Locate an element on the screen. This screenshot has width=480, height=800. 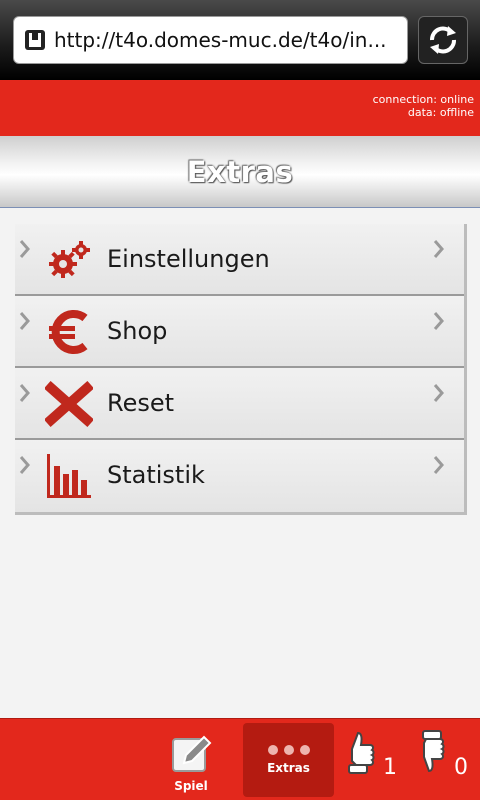
gears-icon is located at coordinates (69, 259).